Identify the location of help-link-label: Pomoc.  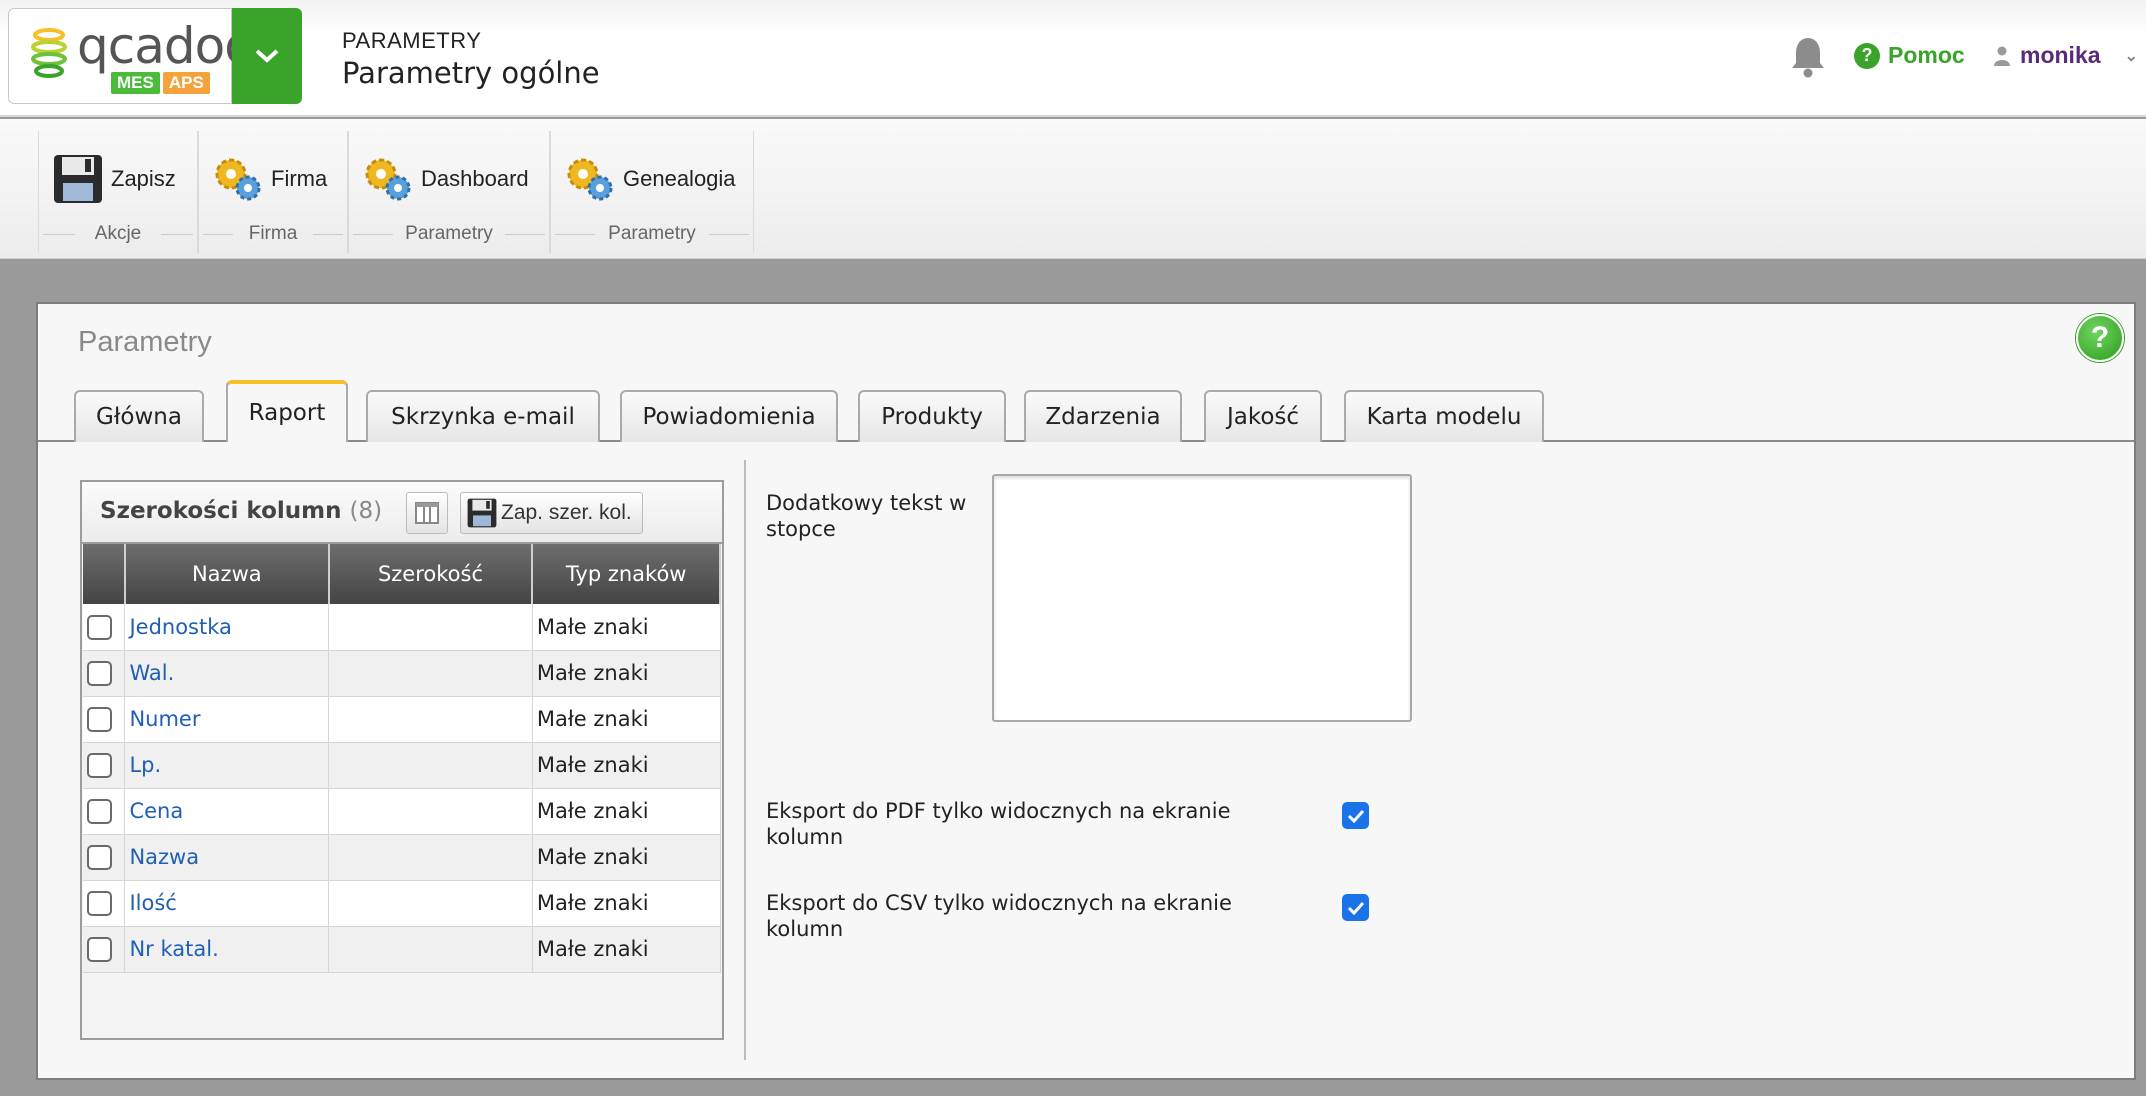
(1926, 55).